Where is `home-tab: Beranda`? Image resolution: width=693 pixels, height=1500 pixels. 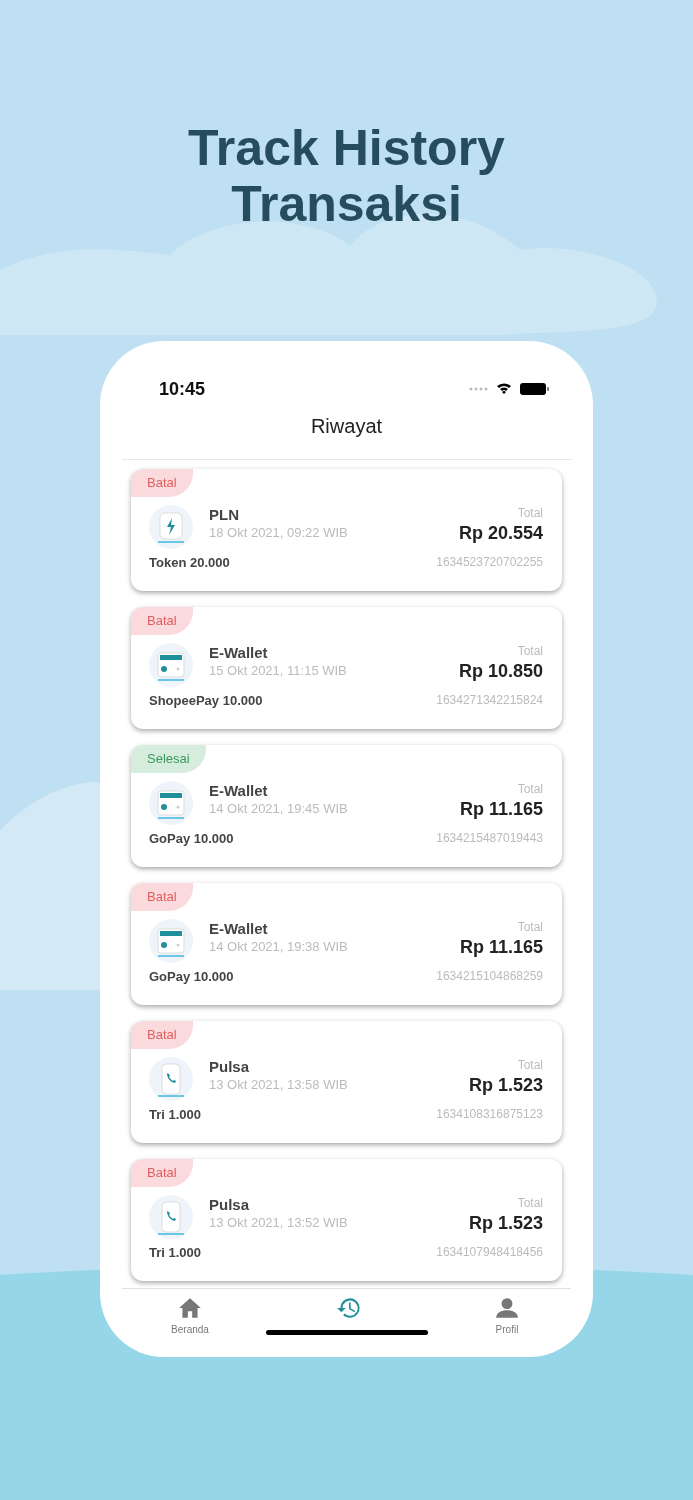
home-tab: Beranda is located at coordinates (190, 1315).